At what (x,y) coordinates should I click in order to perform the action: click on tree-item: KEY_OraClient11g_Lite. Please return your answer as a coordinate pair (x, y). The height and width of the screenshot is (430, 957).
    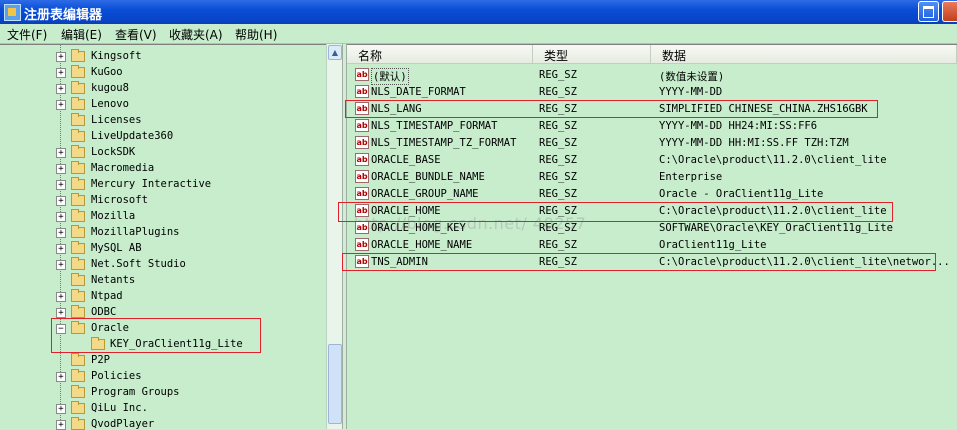
    Looking at the image, I should click on (165, 345).